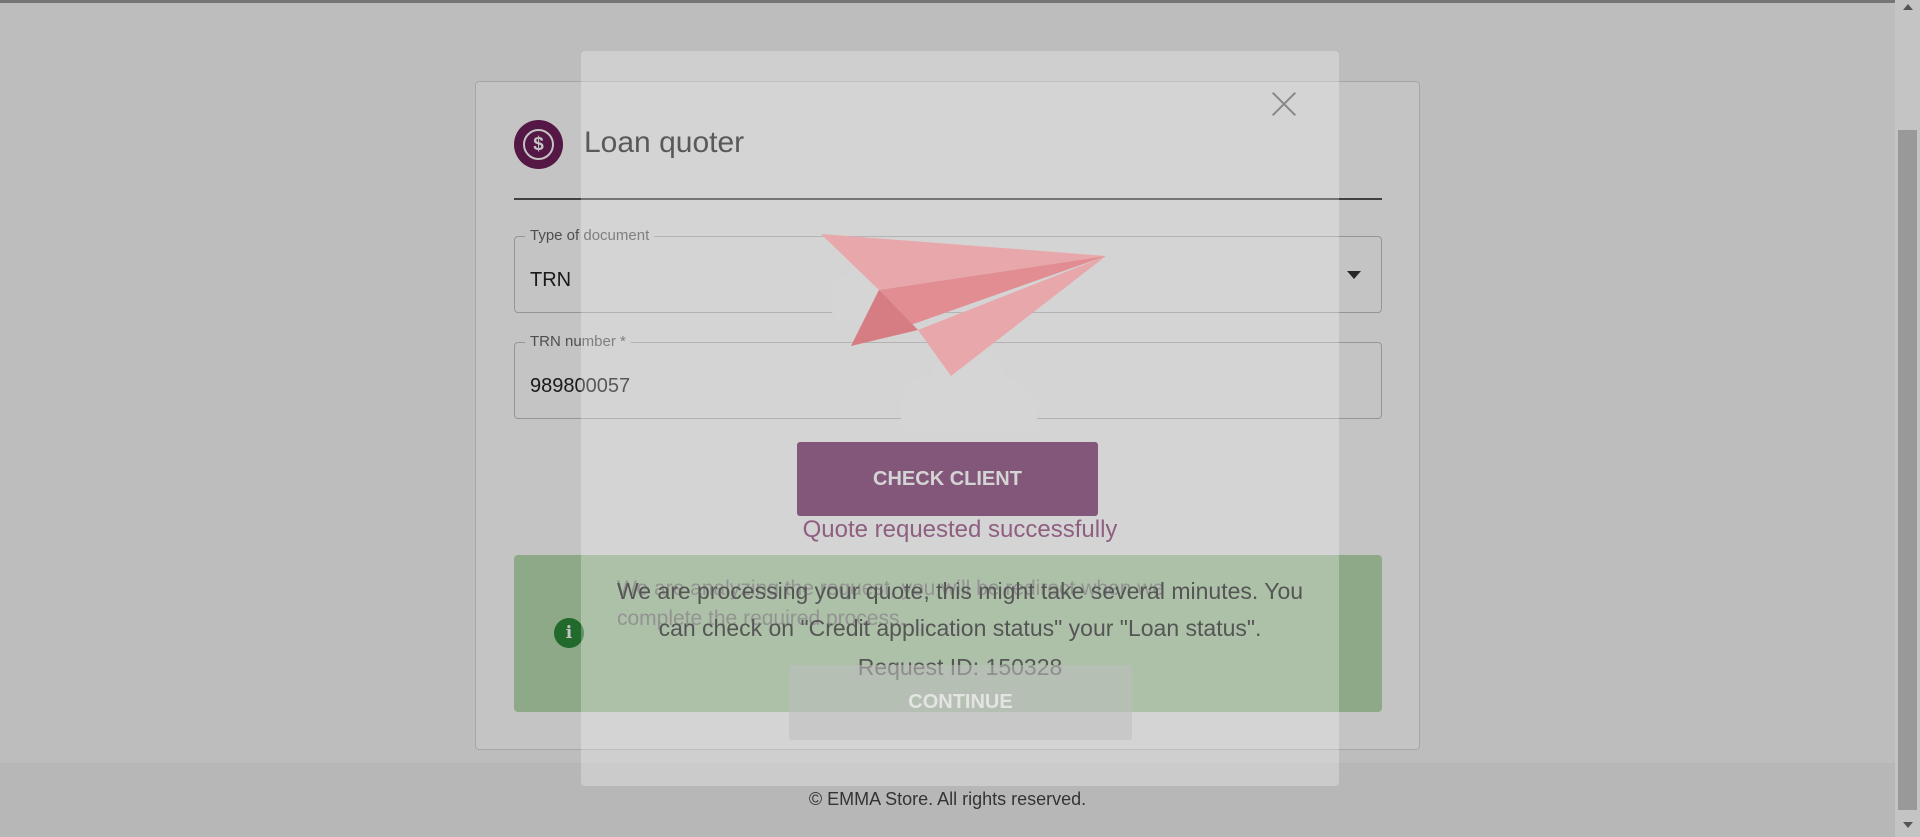  Describe the element at coordinates (1908, 825) in the screenshot. I see `scroll-down-arrow-icon` at that location.